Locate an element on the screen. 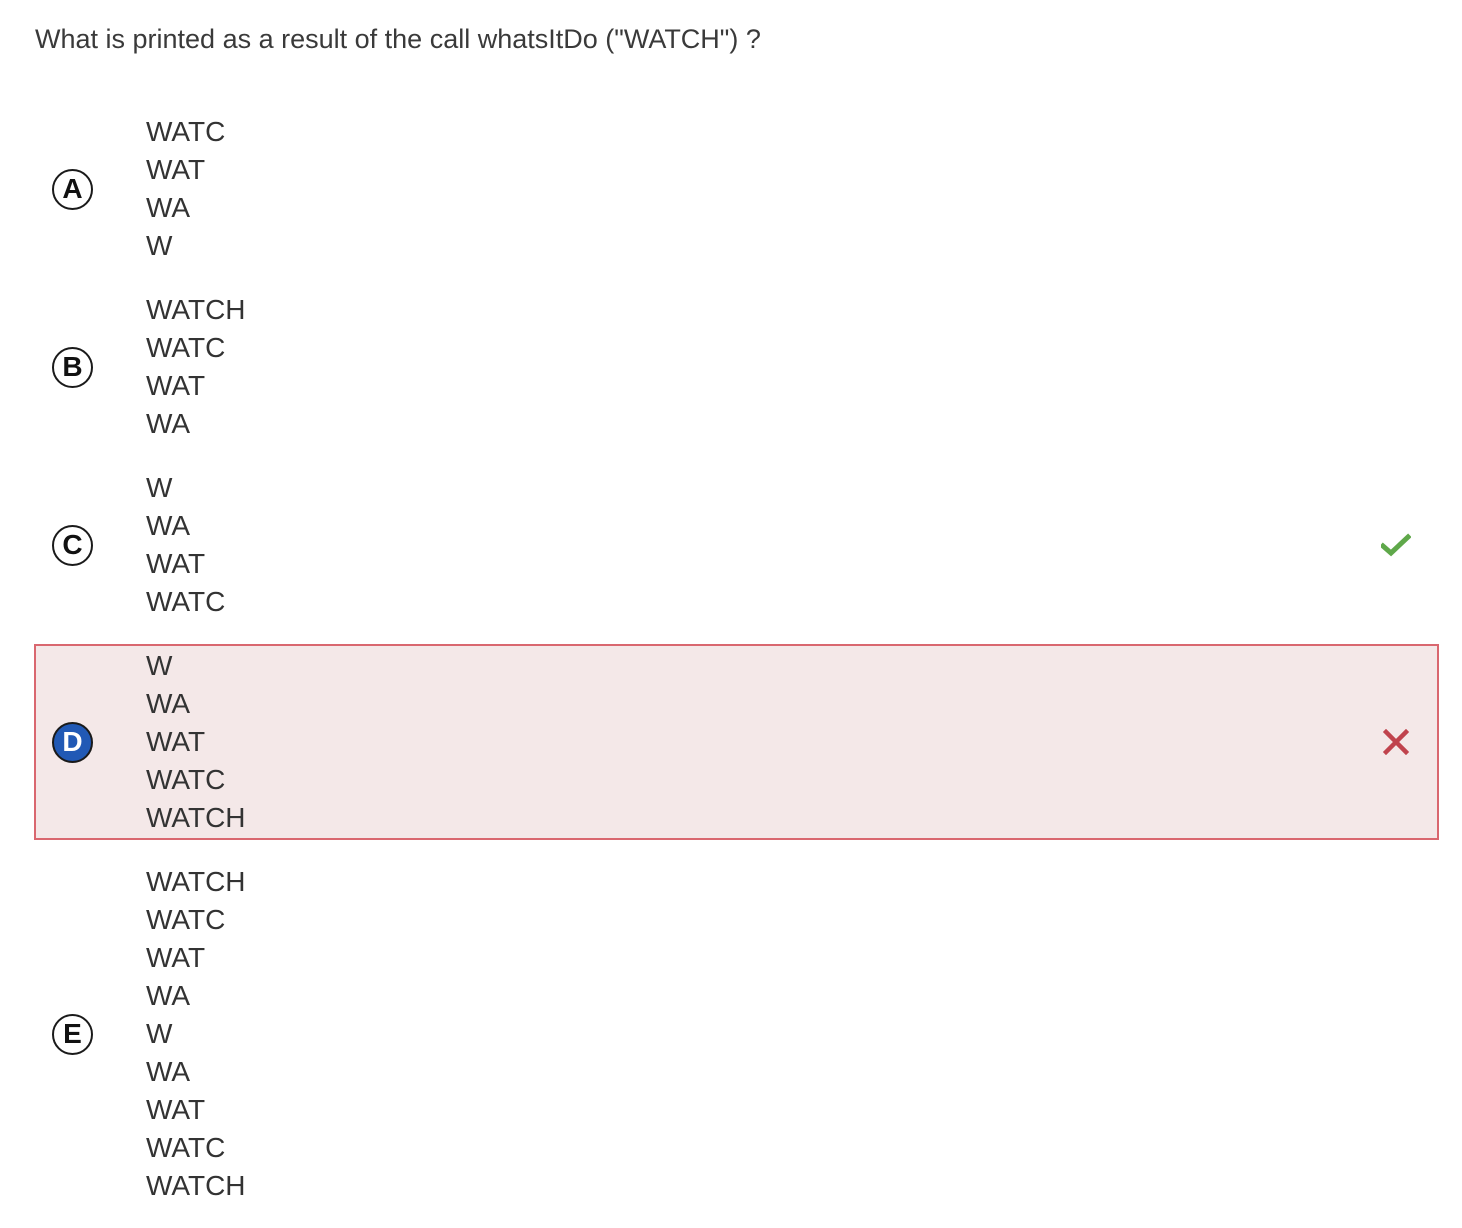 This screenshot has width=1462, height=1228. choice-output-lines: W WA WAT WATC WATCH is located at coordinates (791, 742).